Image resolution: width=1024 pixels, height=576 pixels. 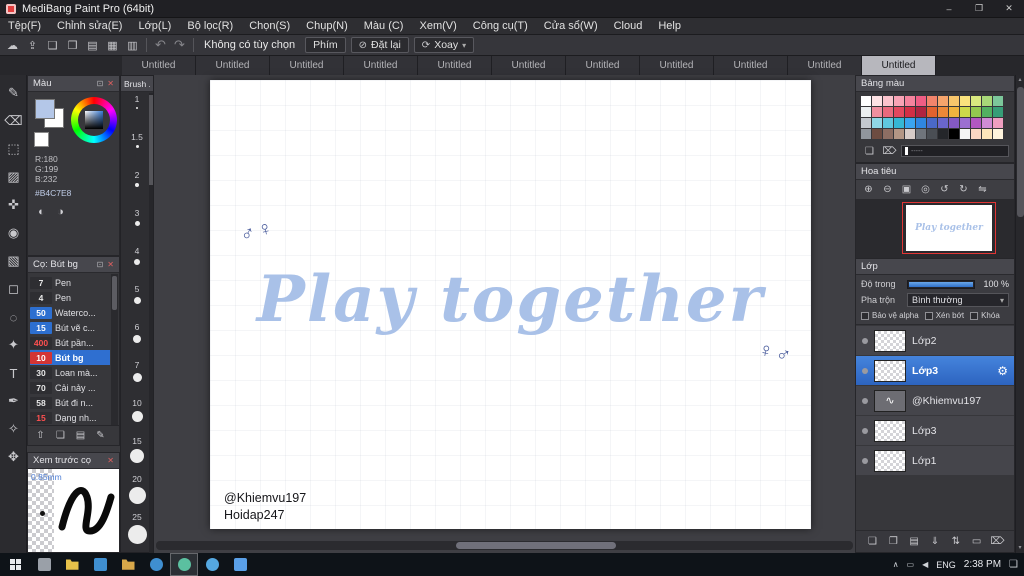 What do you see at coordinates (13, 457) in the screenshot?
I see `hand-tool-icon: ✥` at bounding box center [13, 457].